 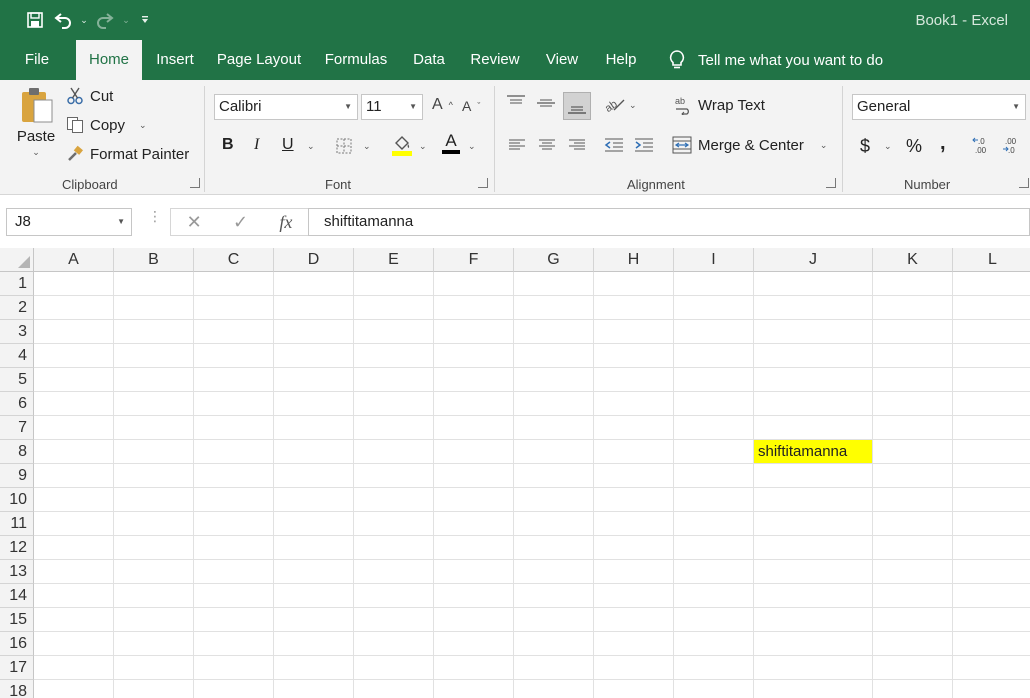 I want to click on cell-k11, so click(x=913, y=524).